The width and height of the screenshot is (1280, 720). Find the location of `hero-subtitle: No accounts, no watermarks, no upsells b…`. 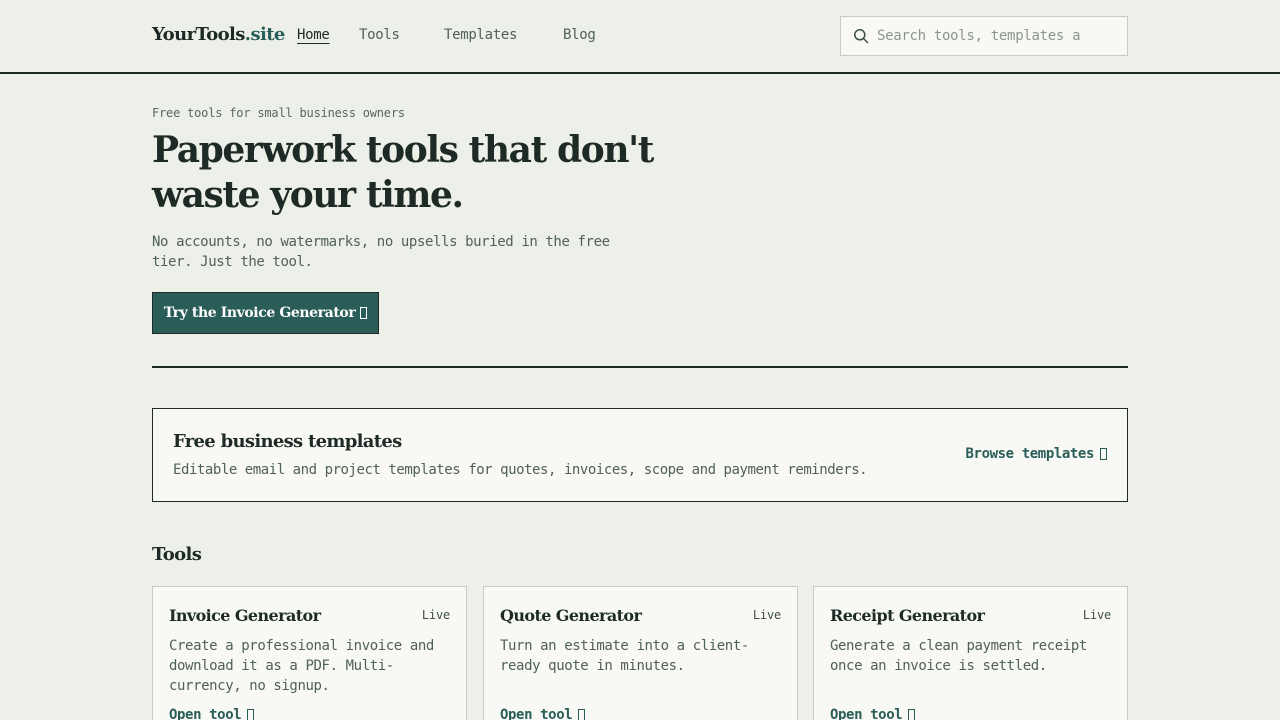

hero-subtitle: No accounts, no watermarks, no upsells b… is located at coordinates (381, 252).